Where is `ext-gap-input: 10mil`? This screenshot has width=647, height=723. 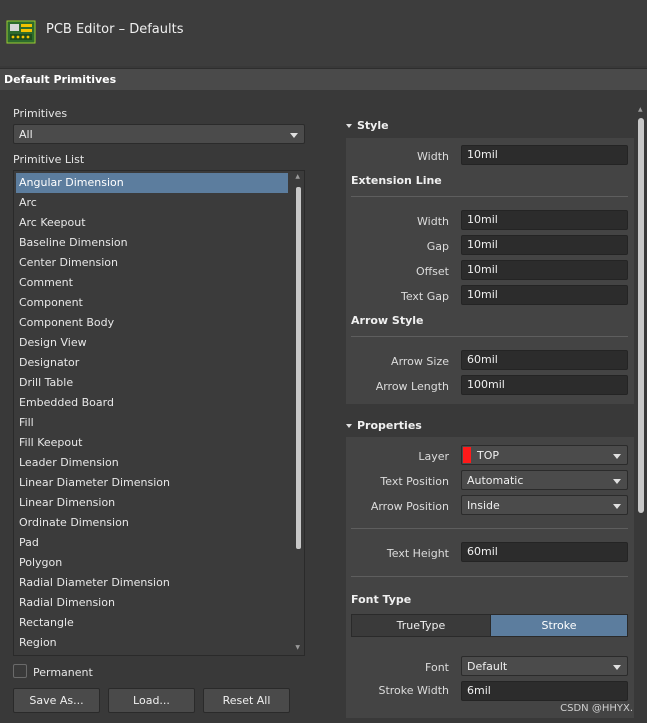 ext-gap-input: 10mil is located at coordinates (544, 245).